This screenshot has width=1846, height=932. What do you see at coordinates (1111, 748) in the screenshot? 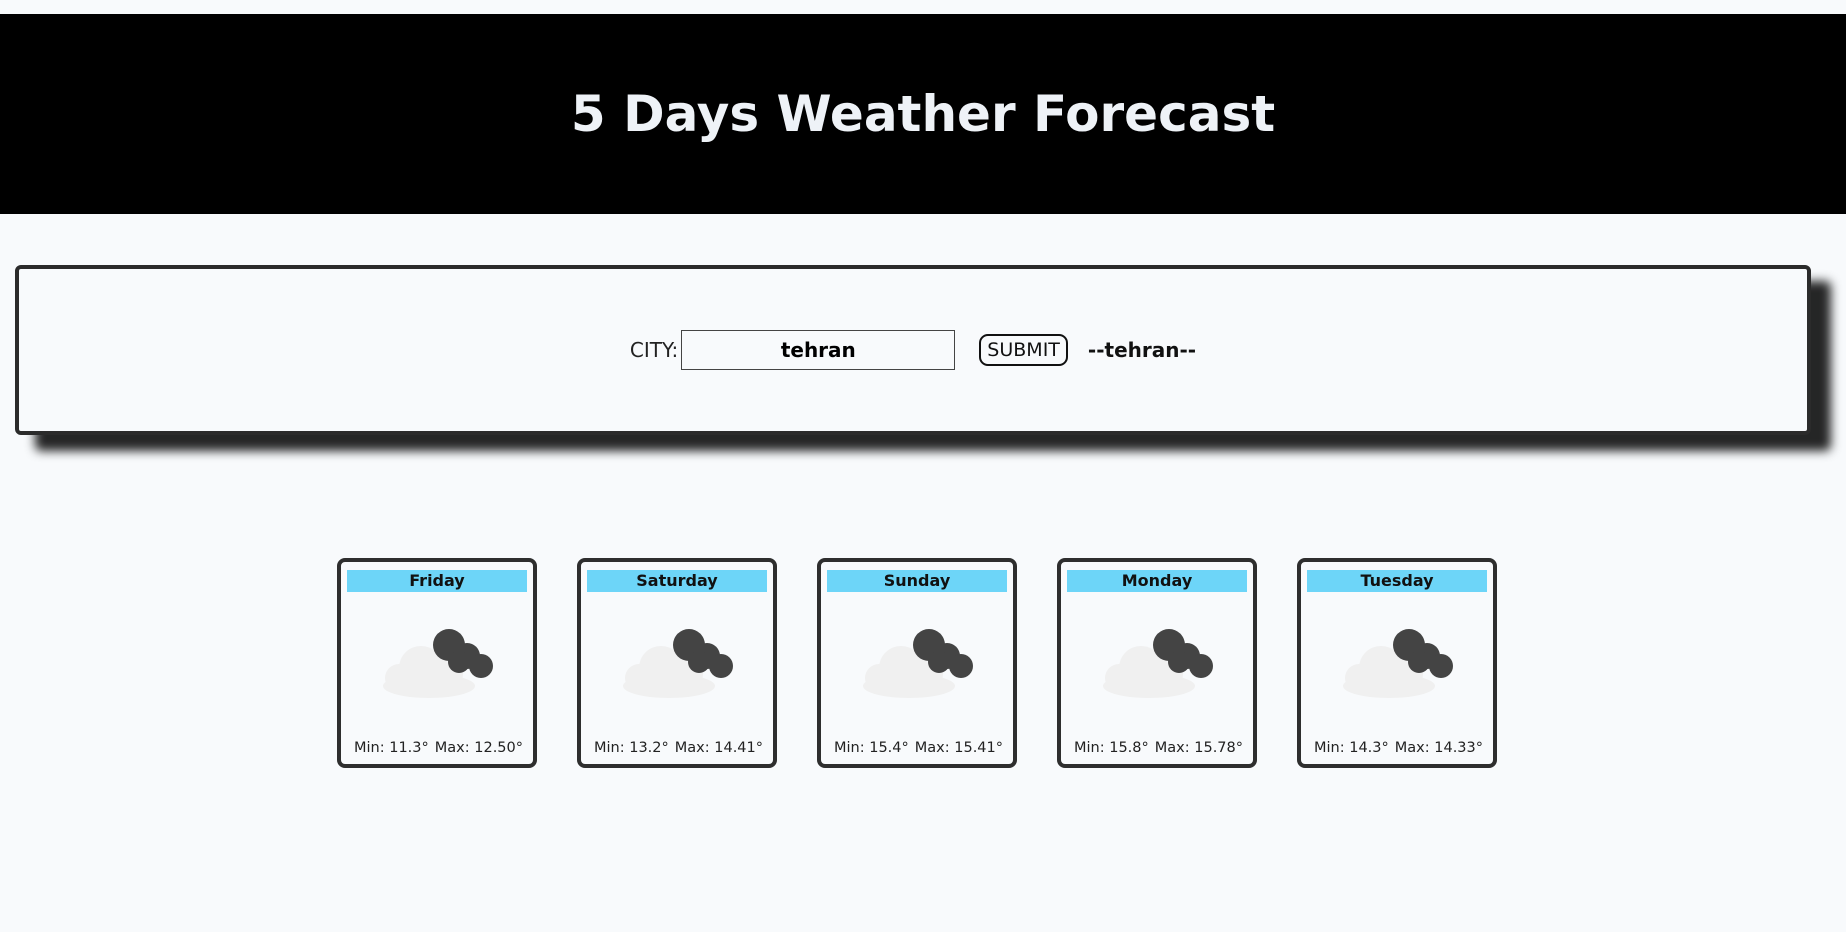
I see `min-temp: Min: 15.8°` at bounding box center [1111, 748].